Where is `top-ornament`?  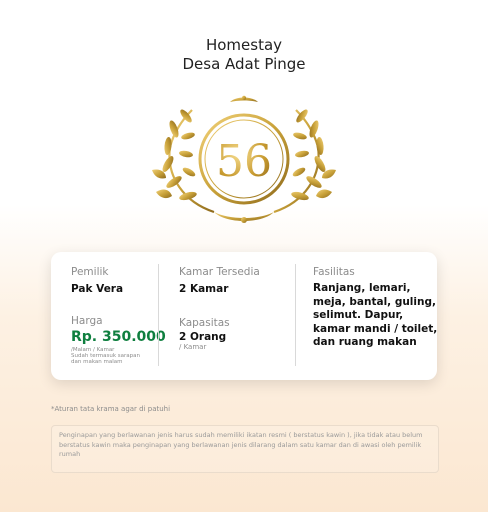 top-ornament is located at coordinates (244, 98).